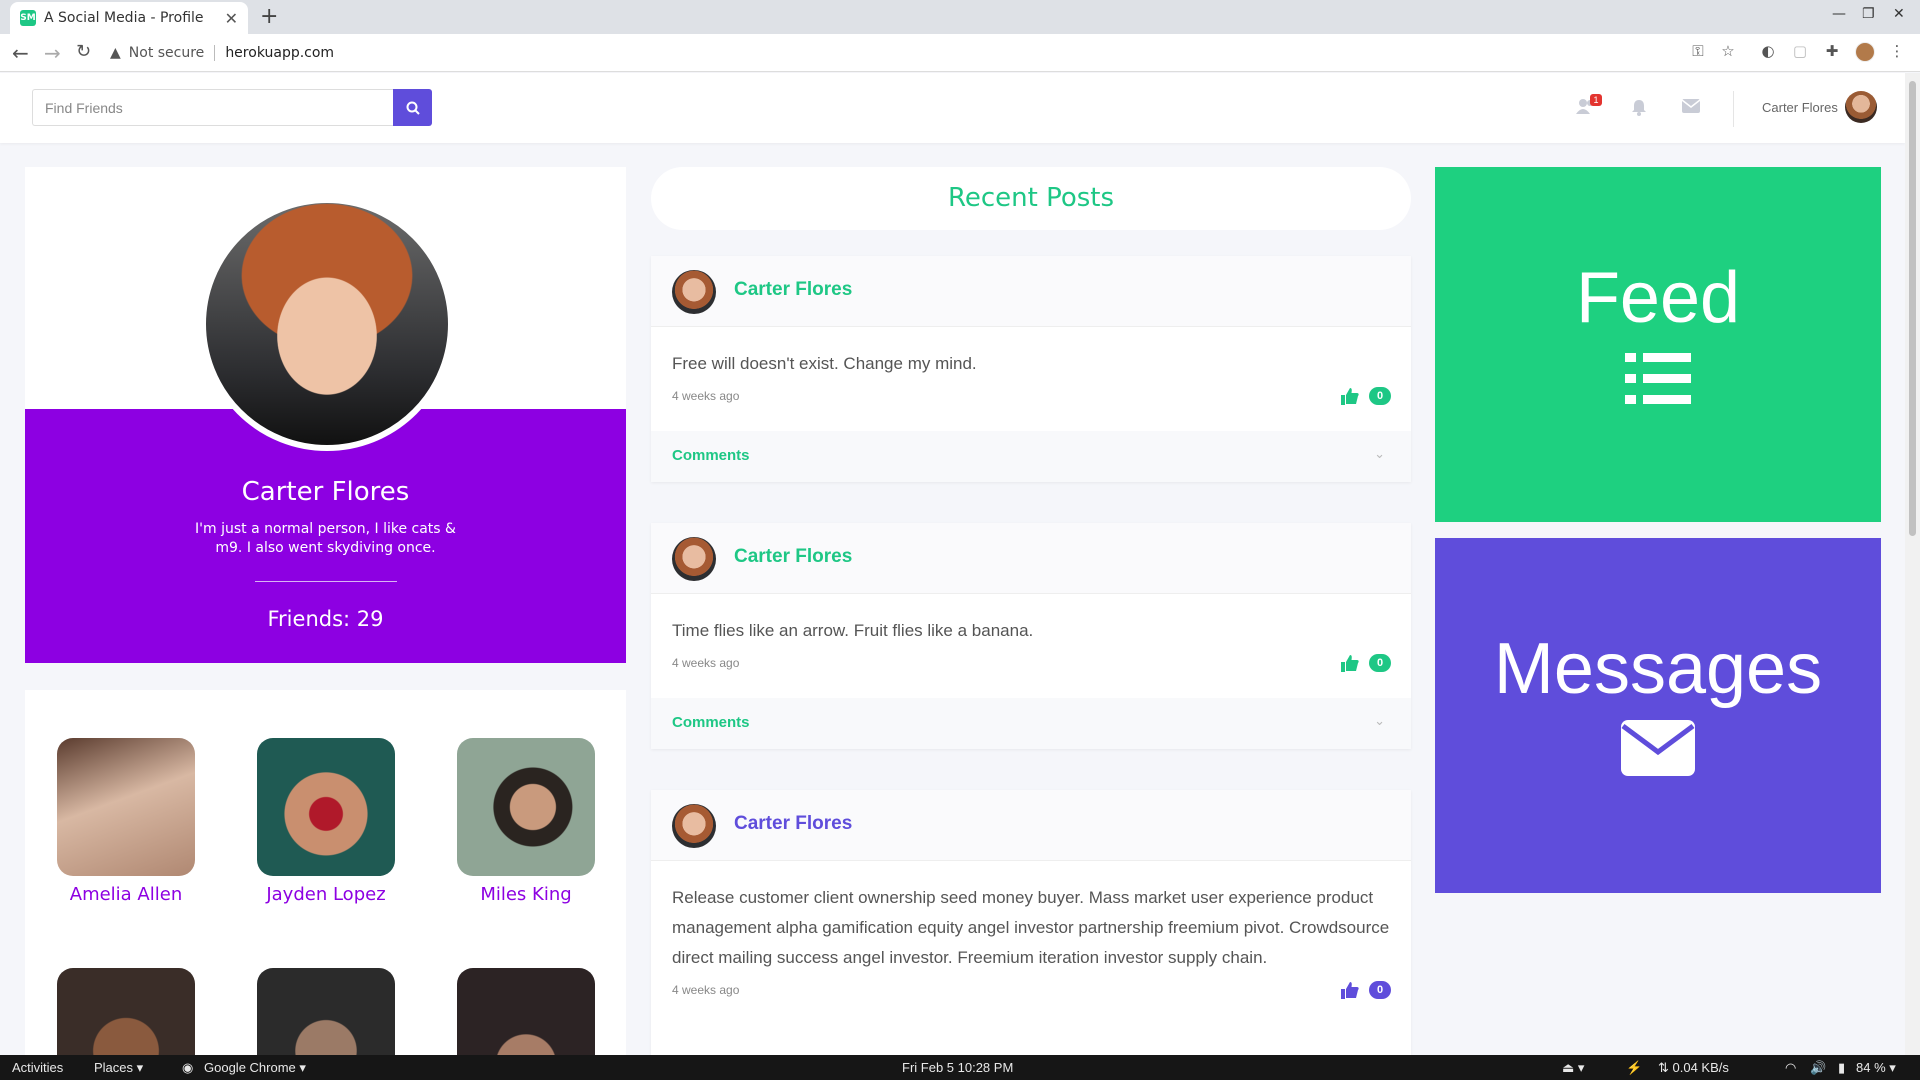  I want to click on browser-tab-bar: SM A Social Media - Profile ✕ + — ❐ ✕, so click(960, 17).